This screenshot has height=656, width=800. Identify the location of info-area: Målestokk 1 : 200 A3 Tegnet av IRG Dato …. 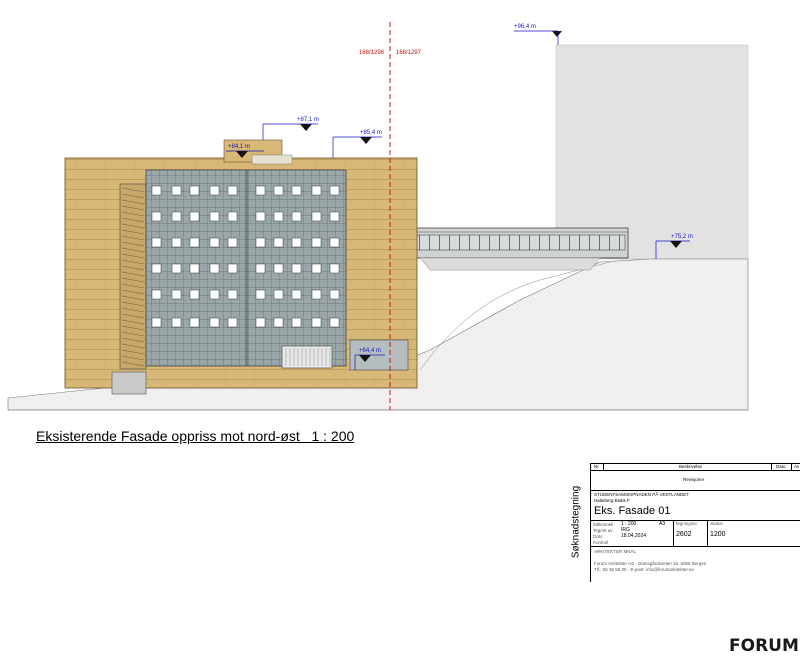
(695, 533).